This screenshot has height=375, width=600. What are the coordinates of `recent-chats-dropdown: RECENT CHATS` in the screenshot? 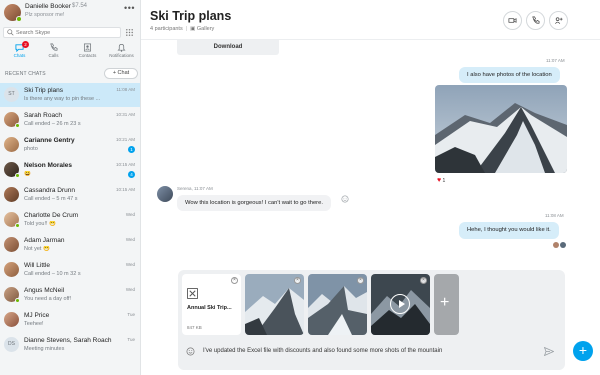 It's located at (25, 74).